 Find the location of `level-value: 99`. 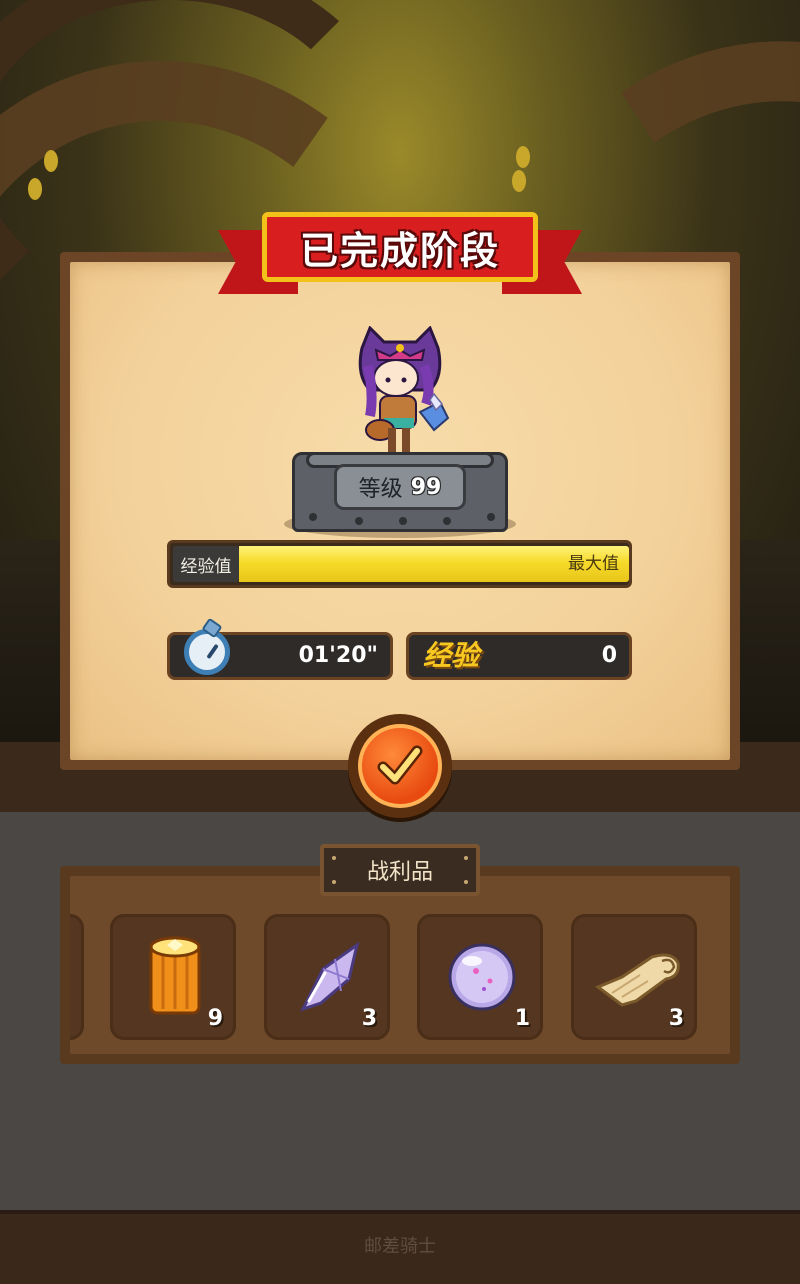

level-value: 99 is located at coordinates (426, 487).